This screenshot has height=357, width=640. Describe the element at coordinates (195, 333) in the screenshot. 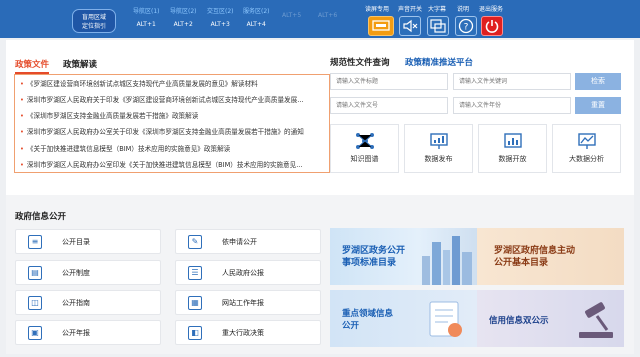

I see `decision-icon: ◧` at that location.